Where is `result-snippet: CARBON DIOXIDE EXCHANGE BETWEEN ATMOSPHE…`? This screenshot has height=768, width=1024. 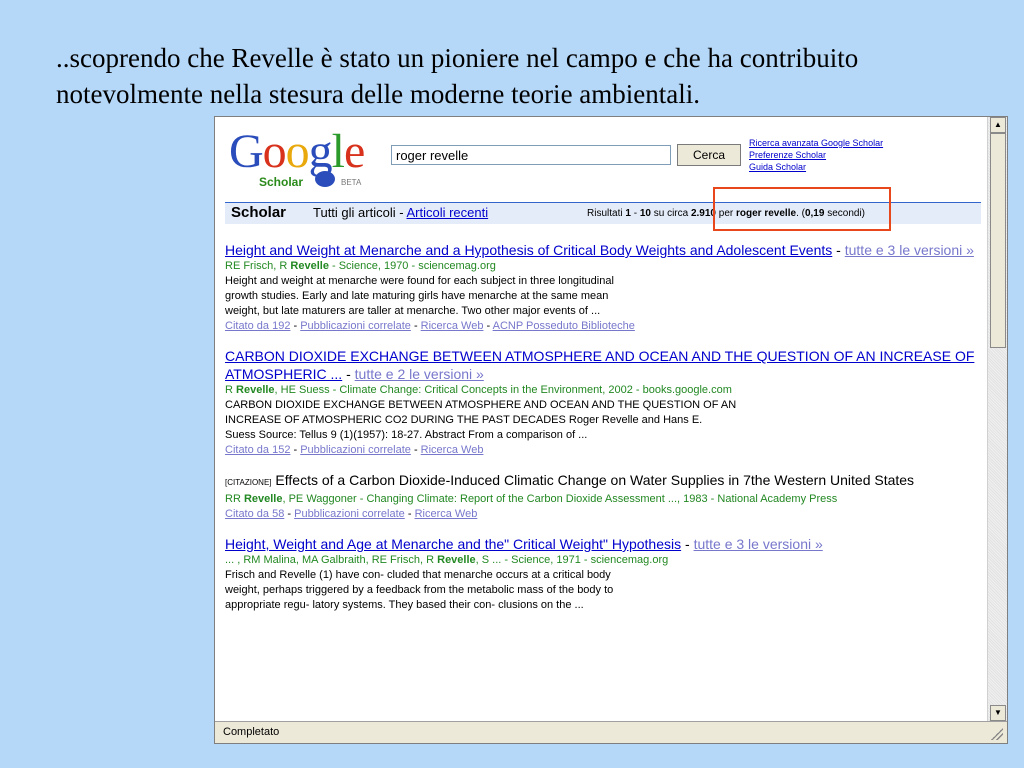 result-snippet: CARBON DIOXIDE EXCHANGE BETWEEN ATMOSPHE… is located at coordinates (601, 420).